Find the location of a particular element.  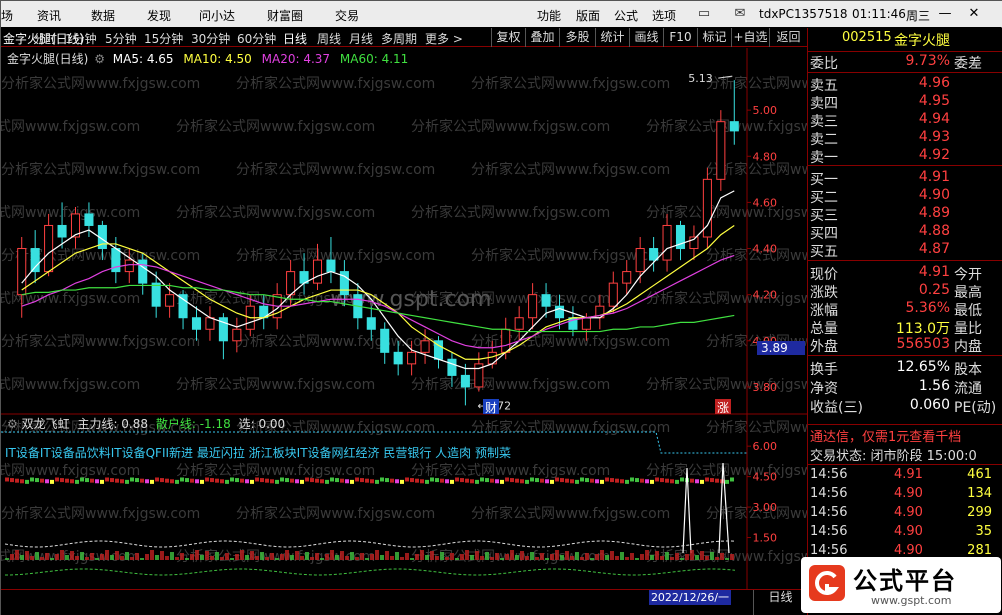

overlay-button: 叠加 is located at coordinates (542, 37).